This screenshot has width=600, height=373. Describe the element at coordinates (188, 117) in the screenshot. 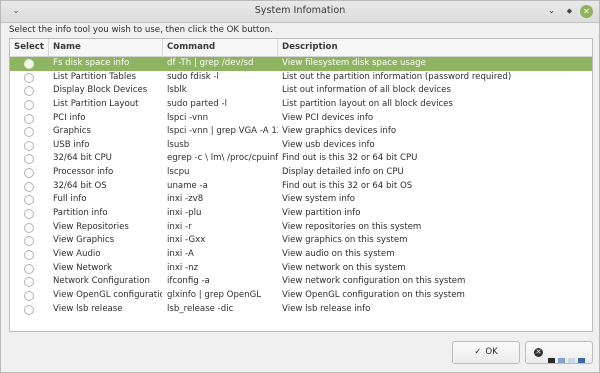

I see `row-command: lspci -vnn` at that location.